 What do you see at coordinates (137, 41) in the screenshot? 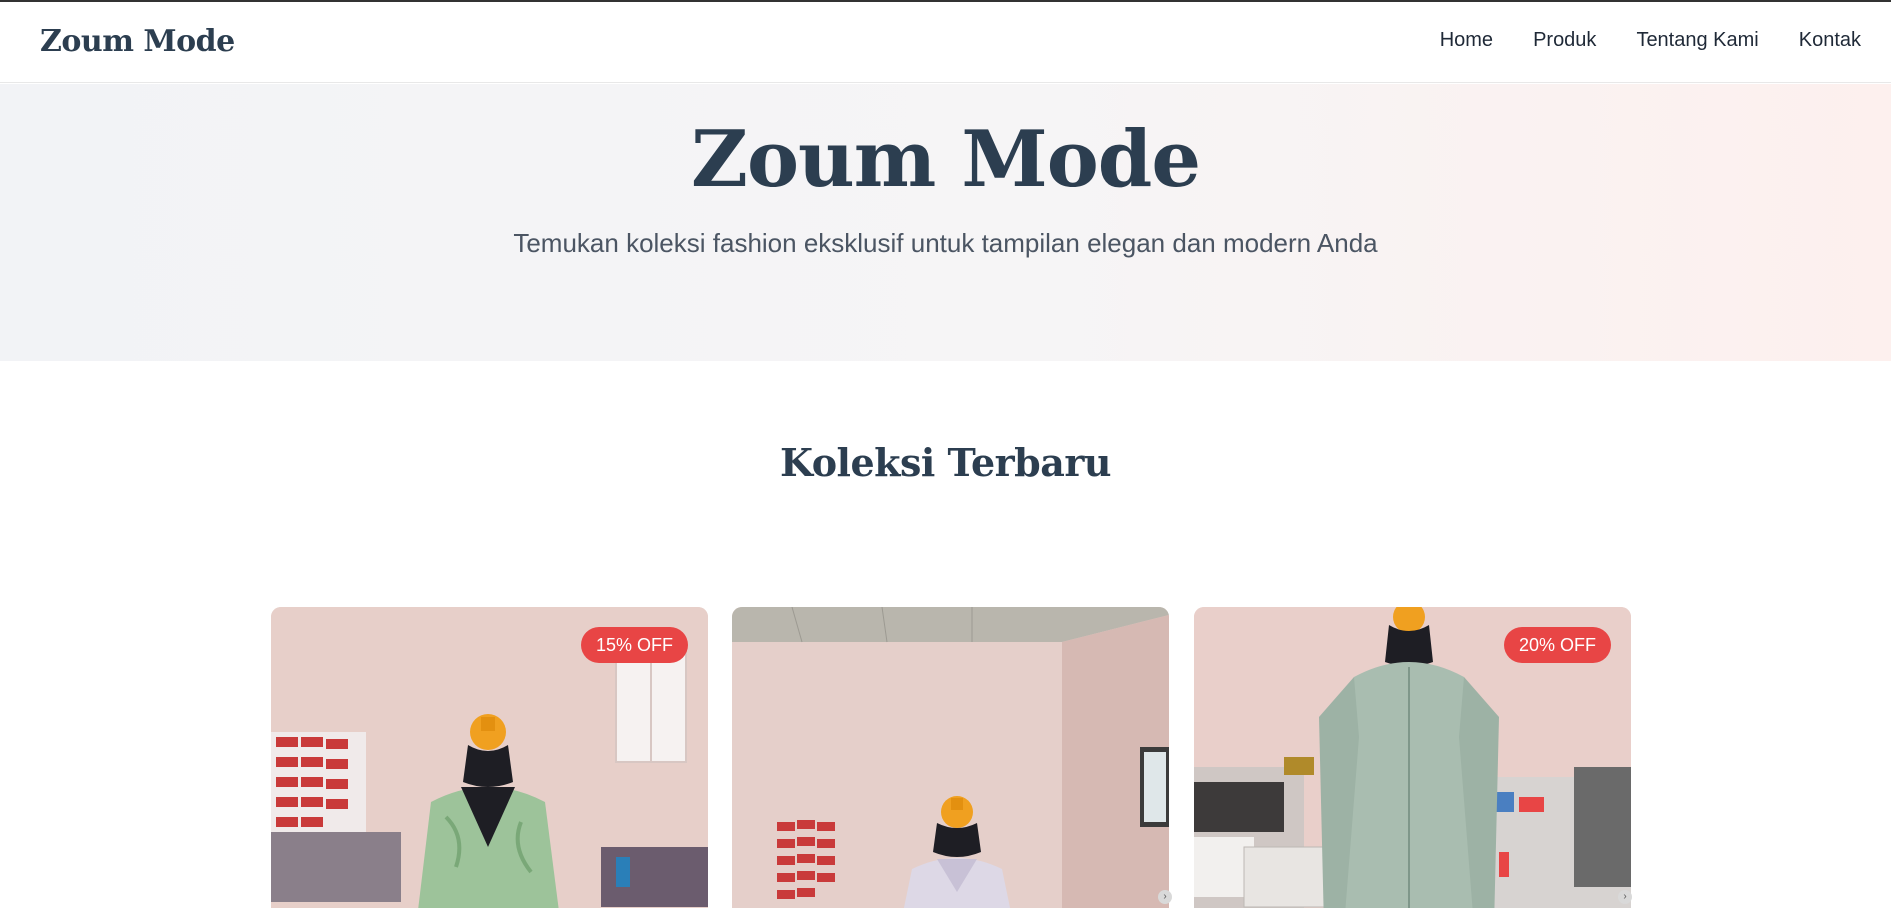
I see `brand-logo: Zoum Mode` at bounding box center [137, 41].